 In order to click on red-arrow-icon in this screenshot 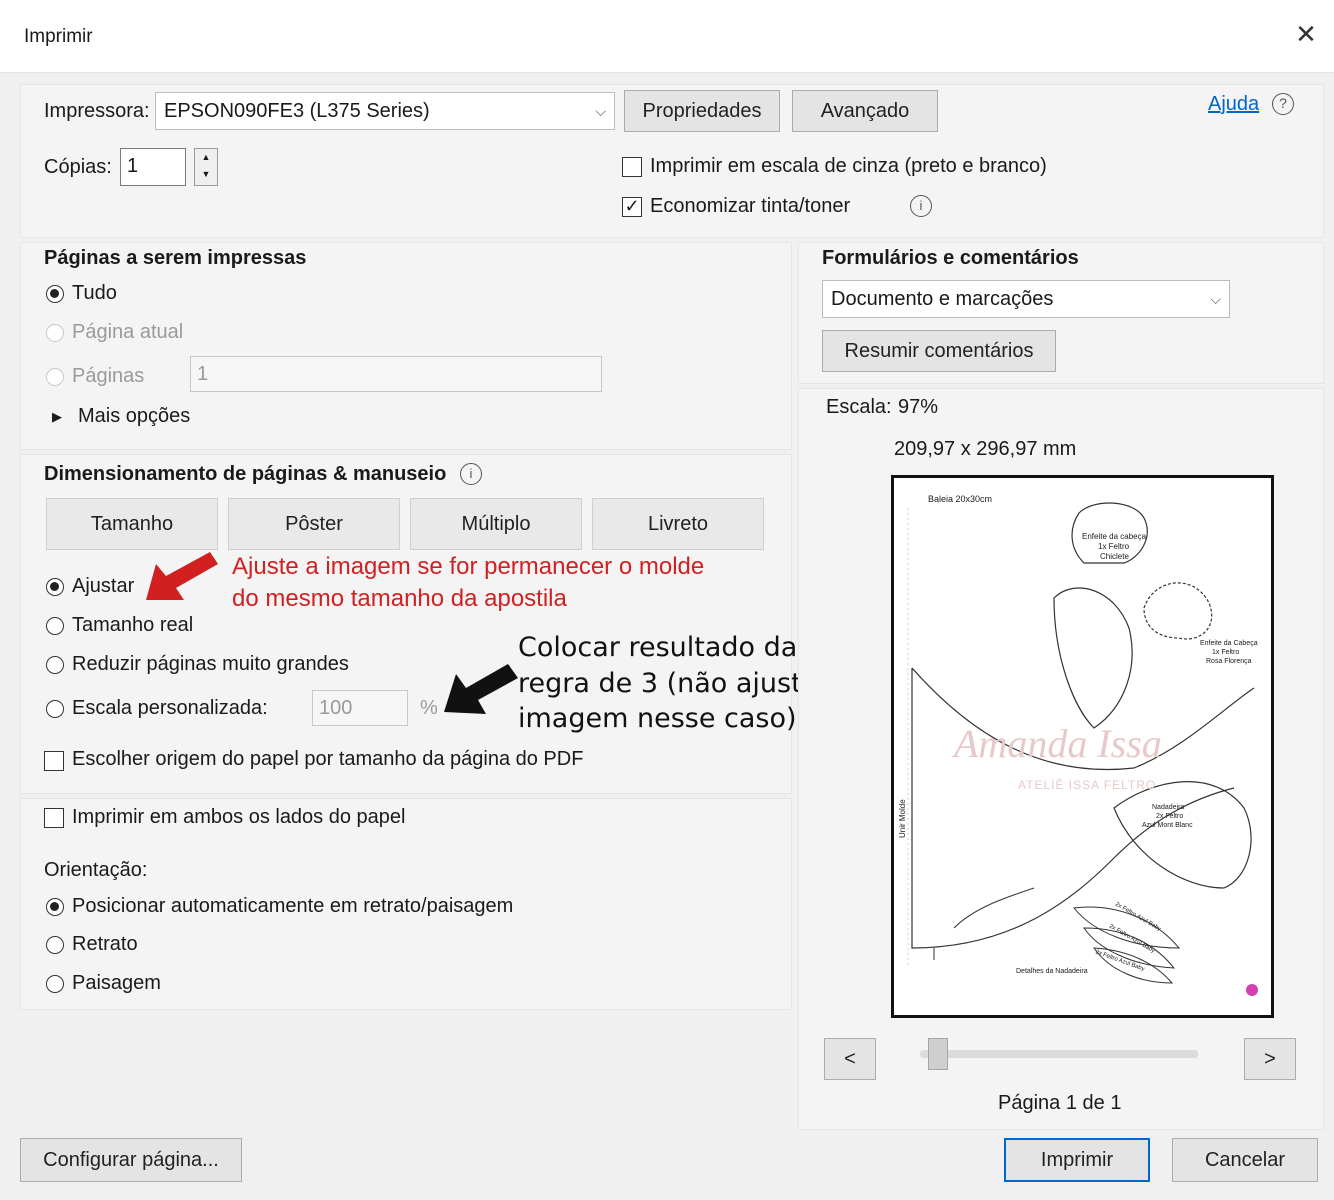, I will do `click(182, 576)`.